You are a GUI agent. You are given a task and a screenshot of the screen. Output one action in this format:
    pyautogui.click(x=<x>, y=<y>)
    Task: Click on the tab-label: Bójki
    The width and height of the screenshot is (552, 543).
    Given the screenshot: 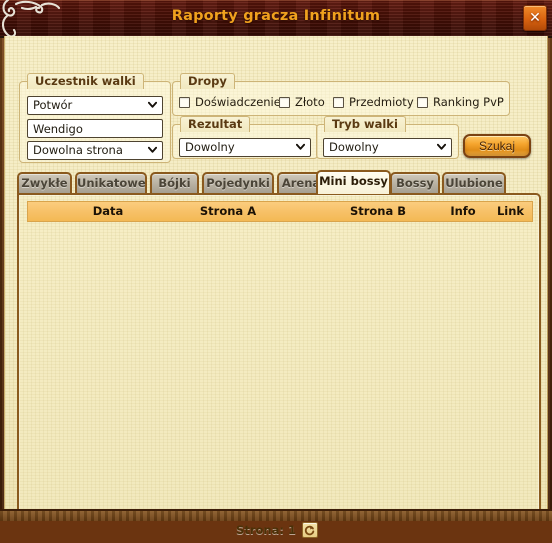 What is the action you would take?
    pyautogui.click(x=174, y=183)
    